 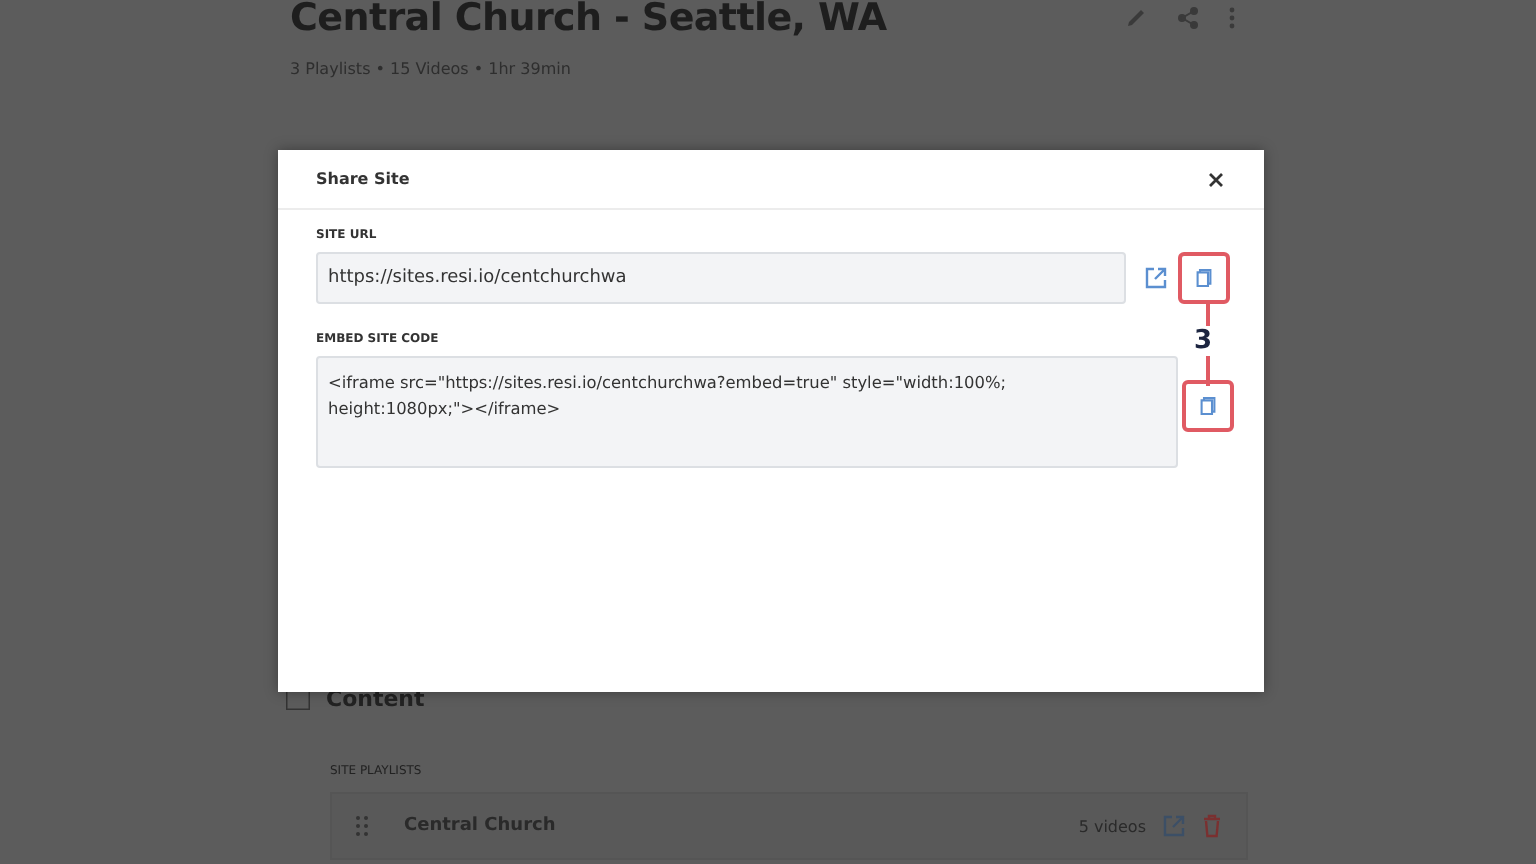 What do you see at coordinates (1216, 179) in the screenshot?
I see `close-button` at bounding box center [1216, 179].